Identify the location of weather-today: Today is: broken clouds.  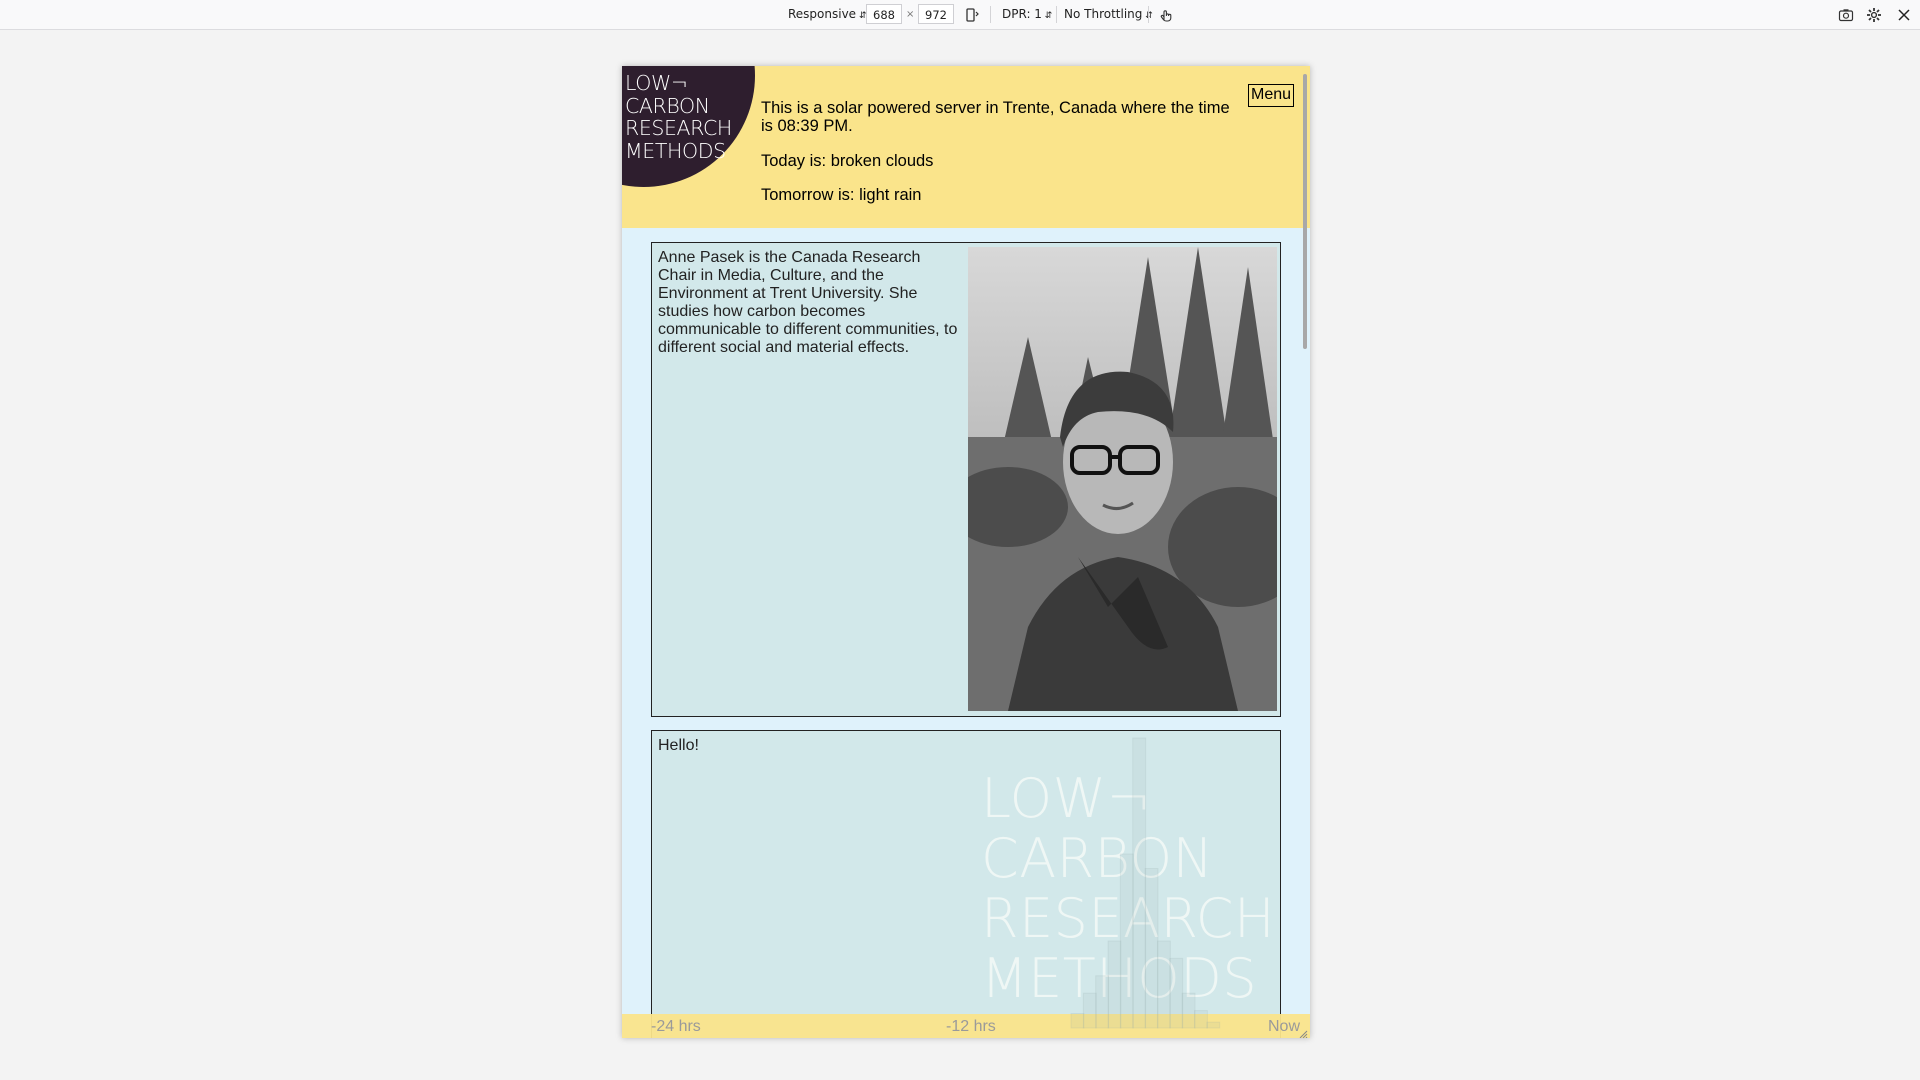
(847, 161).